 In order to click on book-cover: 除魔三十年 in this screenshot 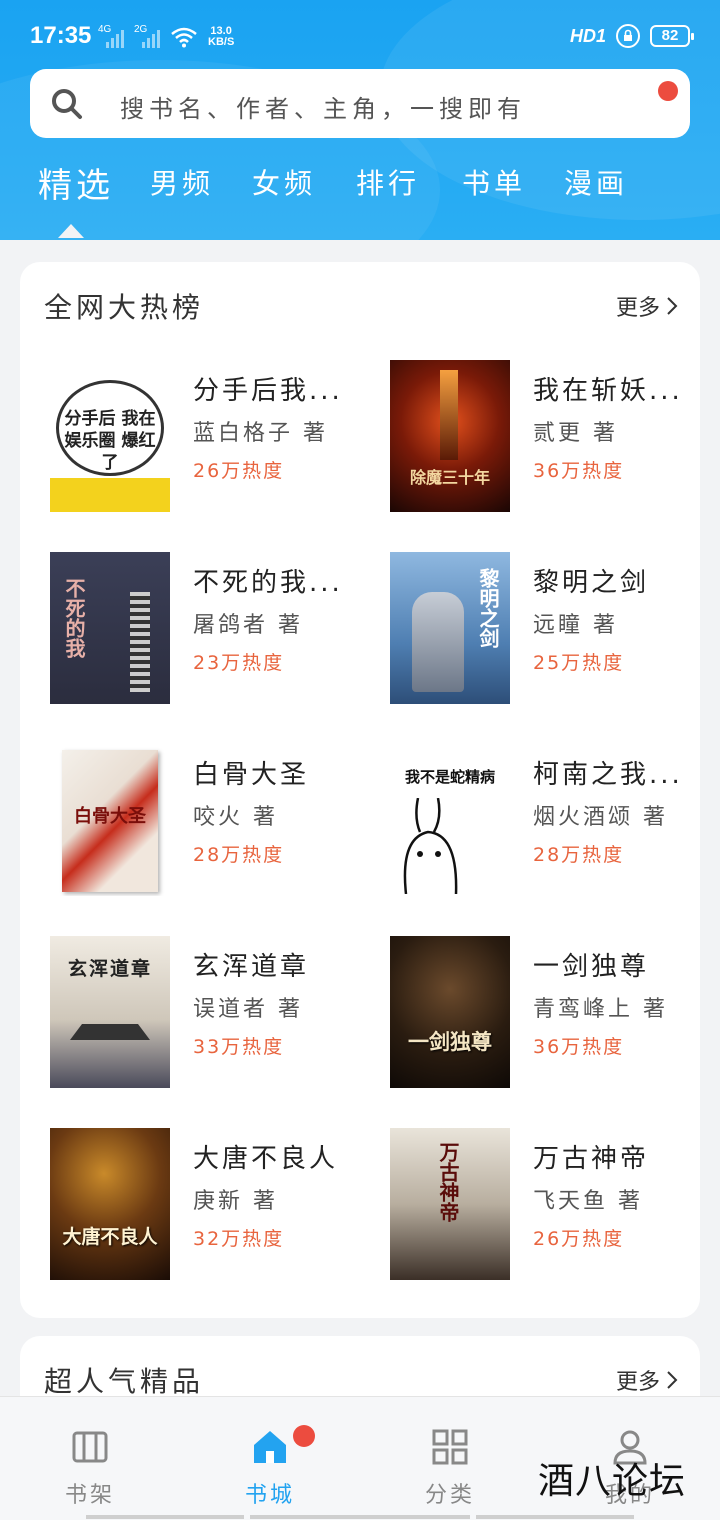, I will do `click(450, 436)`.